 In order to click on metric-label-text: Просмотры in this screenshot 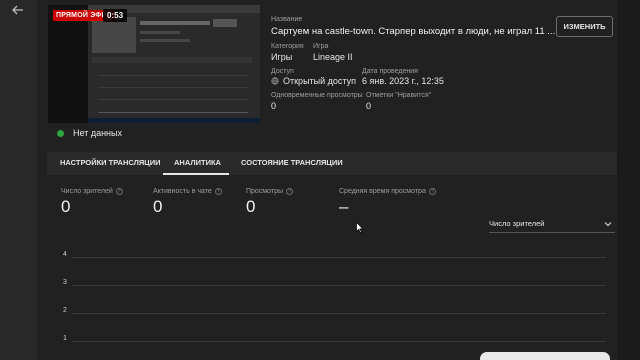, I will do `click(264, 191)`.